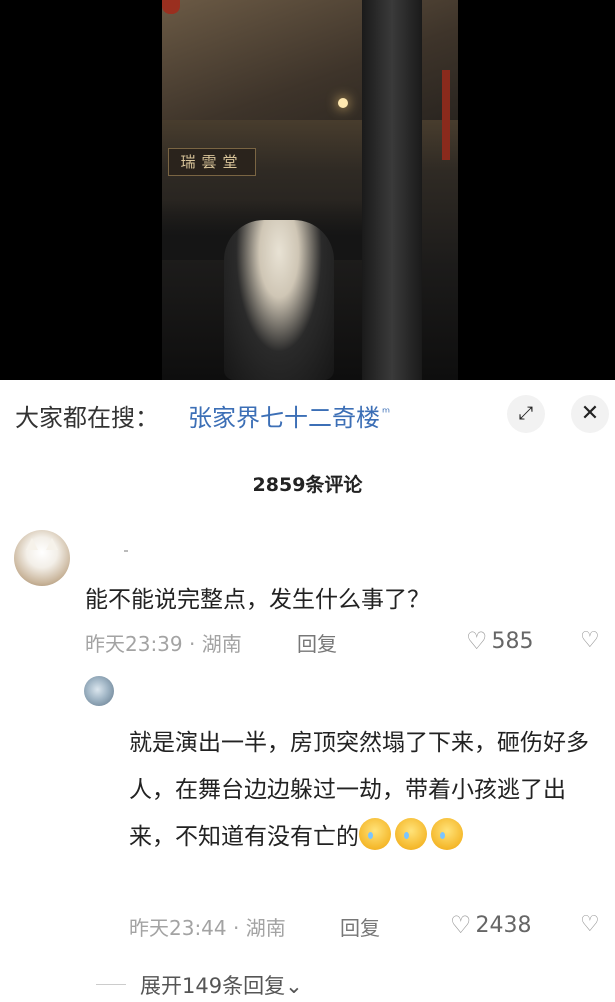  What do you see at coordinates (512, 641) in the screenshot?
I see `like-count: 585` at bounding box center [512, 641].